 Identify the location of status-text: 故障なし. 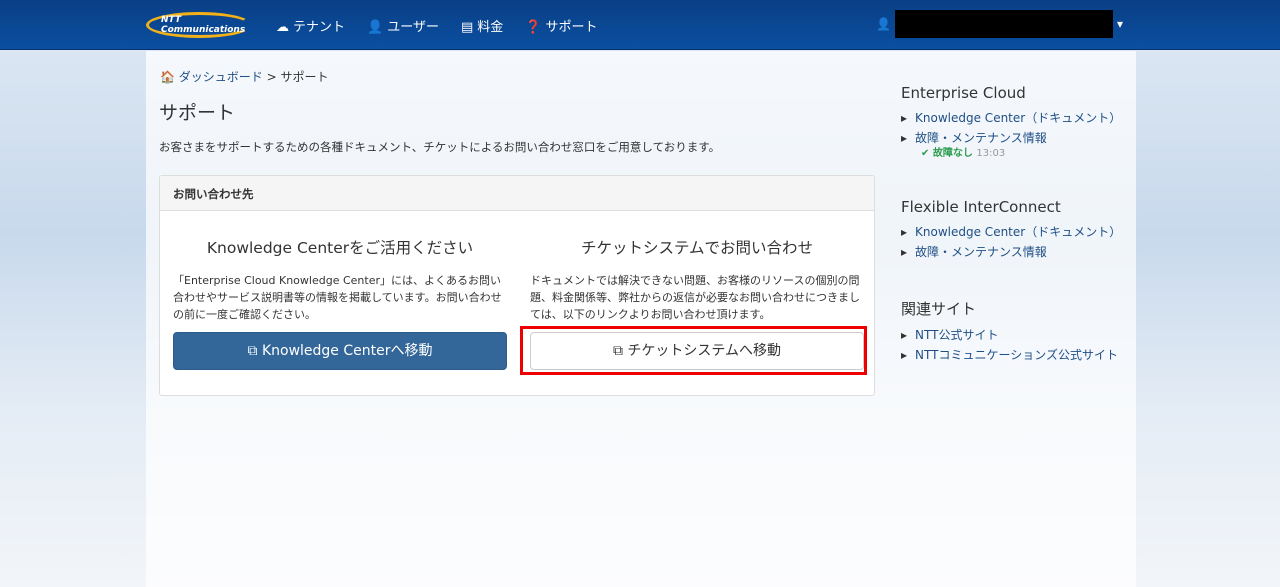
(952, 153).